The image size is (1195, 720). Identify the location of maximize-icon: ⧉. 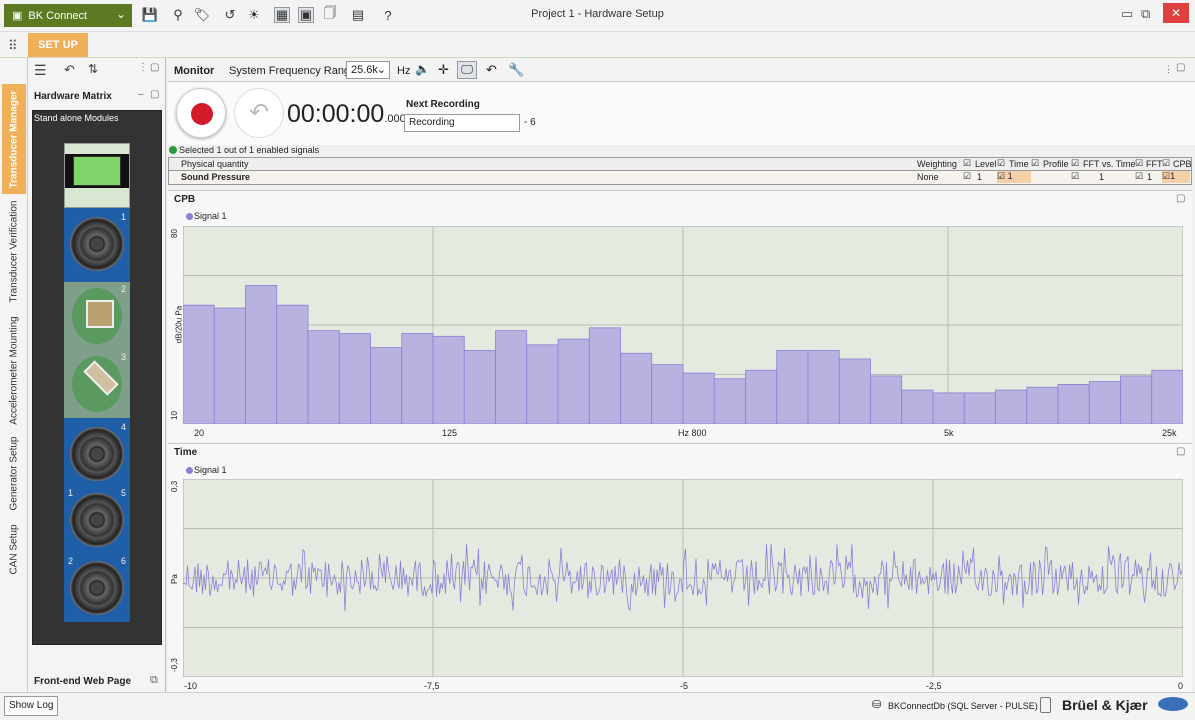
(1145, 14).